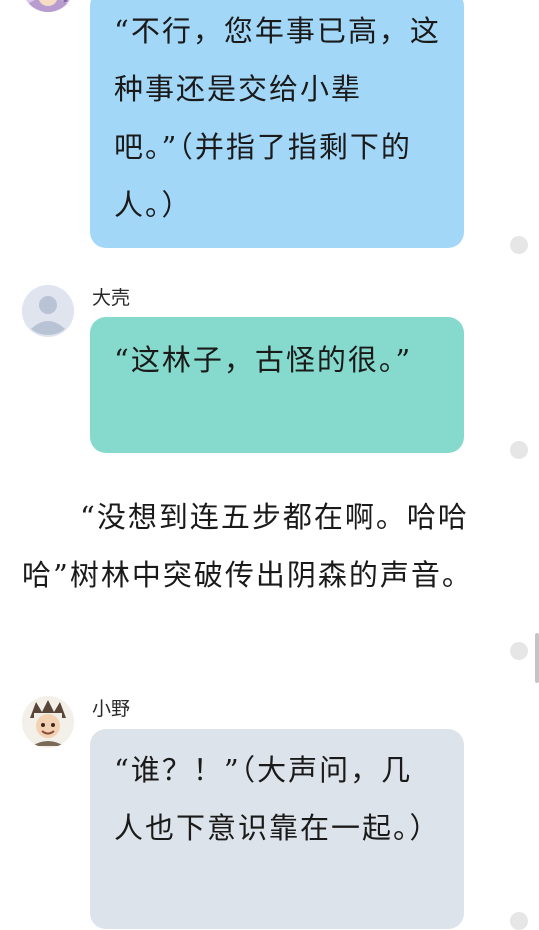 The height and width of the screenshot is (930, 539). What do you see at coordinates (277, 799) in the screenshot?
I see `message-text: “谁？！”（大声问，几人也下意识靠在一起。）` at bounding box center [277, 799].